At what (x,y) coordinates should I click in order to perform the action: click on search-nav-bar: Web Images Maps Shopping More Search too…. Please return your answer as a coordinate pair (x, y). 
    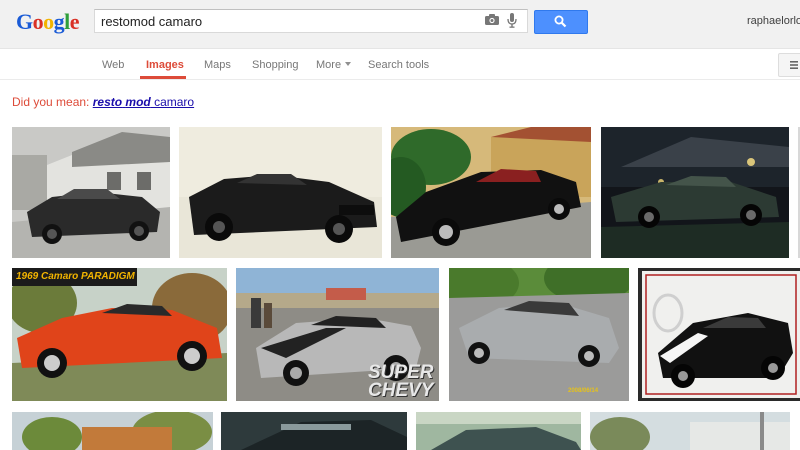
    Looking at the image, I should click on (400, 64).